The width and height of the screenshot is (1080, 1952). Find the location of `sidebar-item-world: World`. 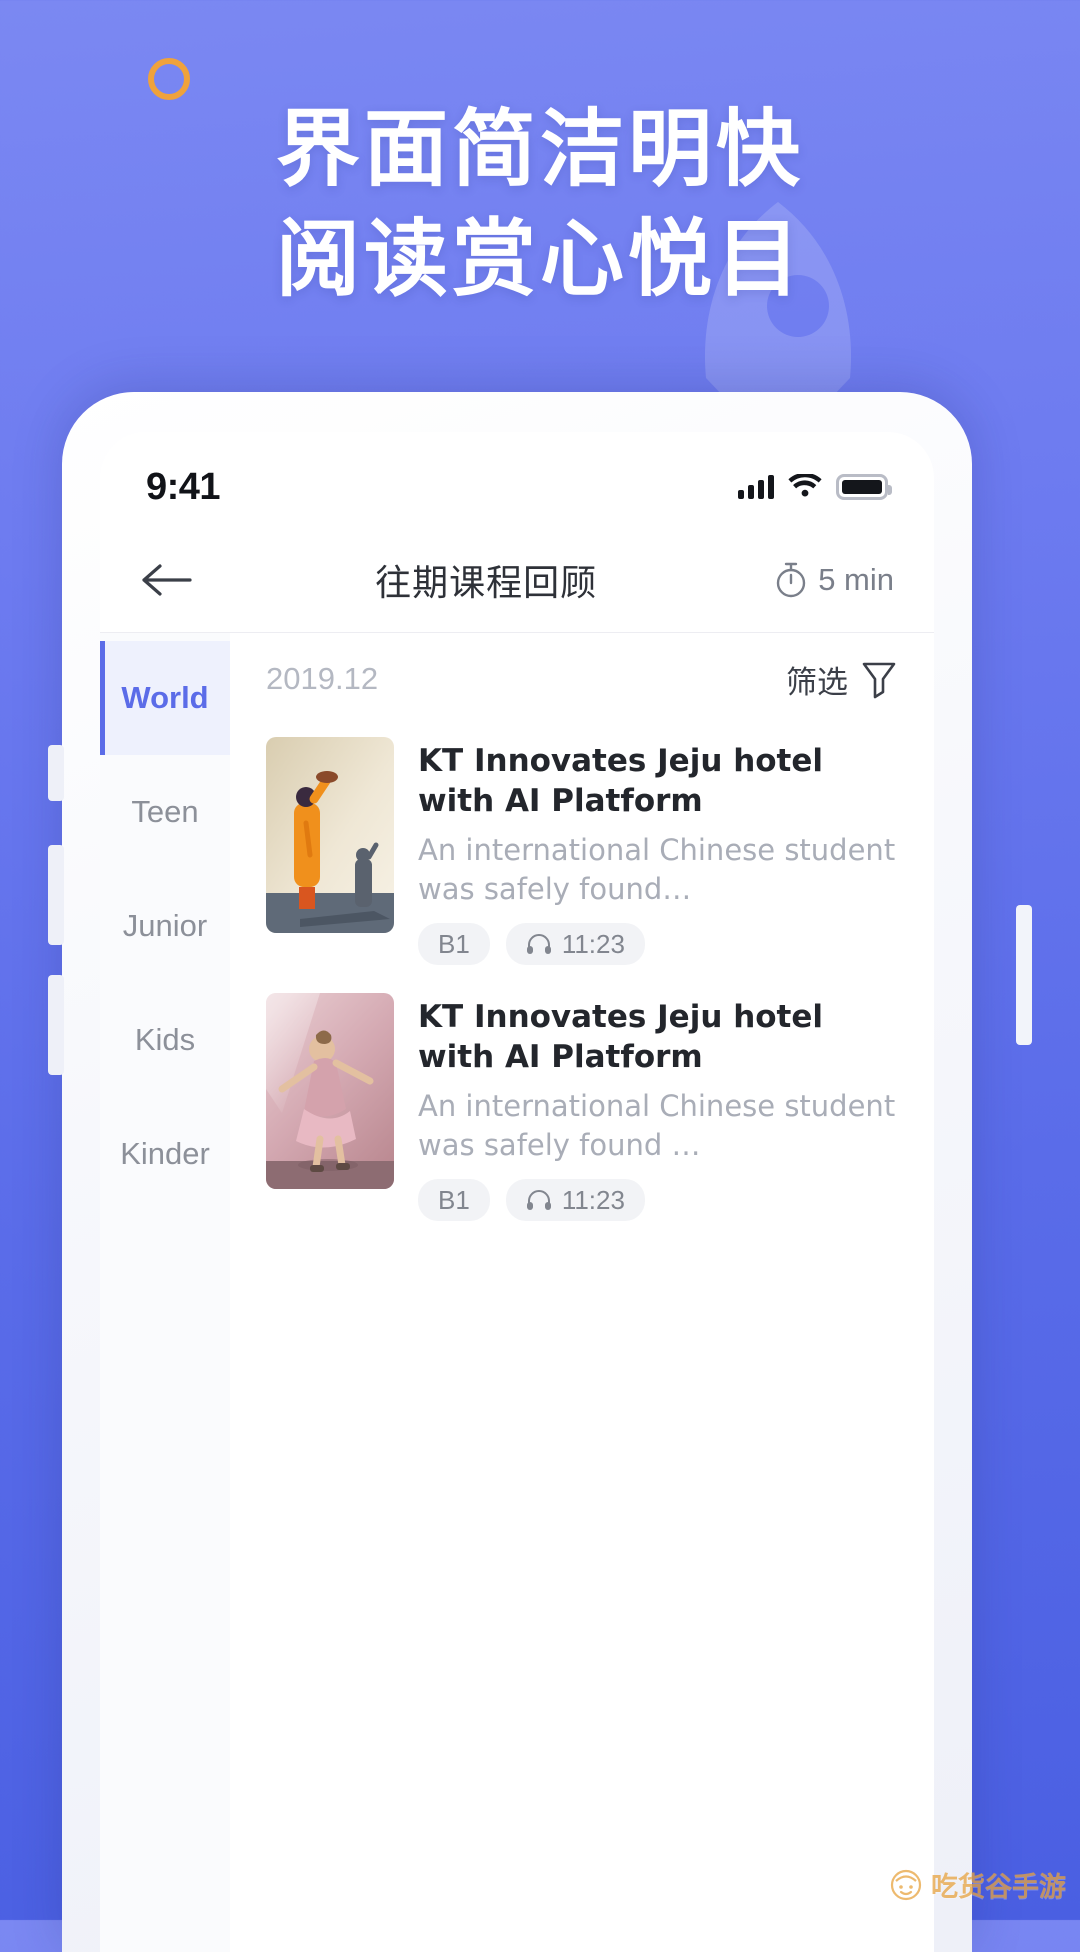

sidebar-item-world: World is located at coordinates (165, 698).